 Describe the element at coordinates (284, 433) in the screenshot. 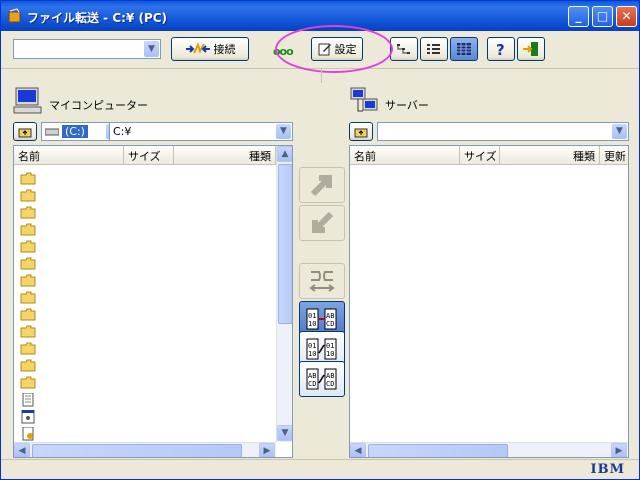

I see `scroll-down-arrow-icon: ▼` at that location.